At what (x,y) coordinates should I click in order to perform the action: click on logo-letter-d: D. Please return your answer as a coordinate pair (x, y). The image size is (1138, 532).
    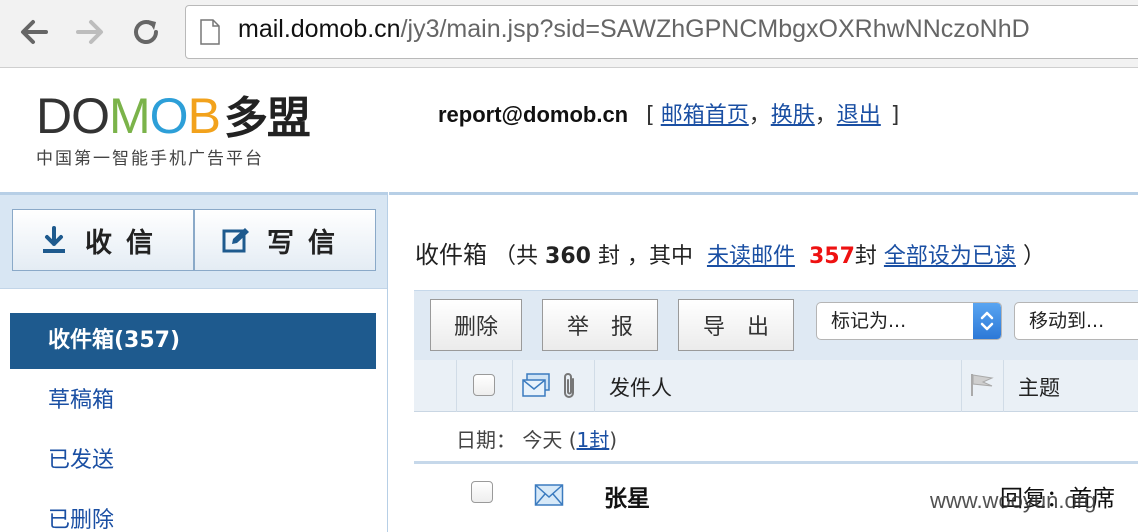
    Looking at the image, I should click on (54, 116).